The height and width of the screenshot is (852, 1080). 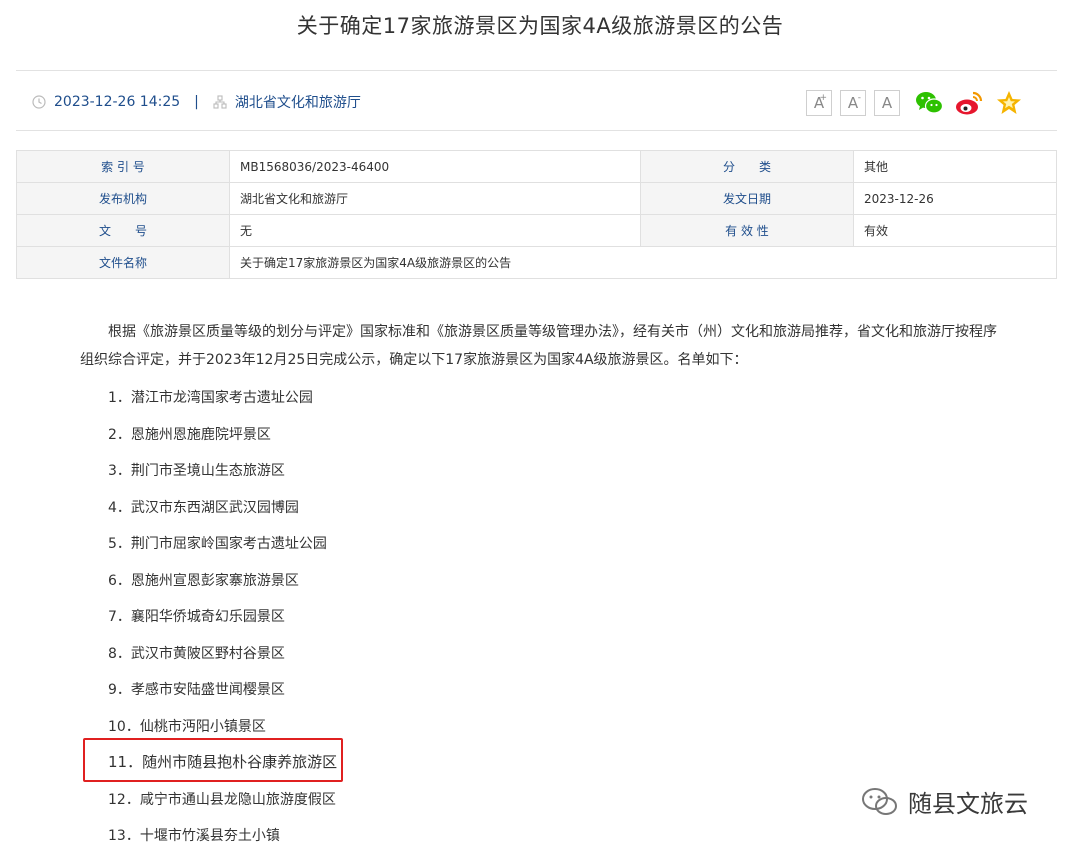 What do you see at coordinates (859, 98) in the screenshot?
I see `font-decrease-sup: -` at bounding box center [859, 98].